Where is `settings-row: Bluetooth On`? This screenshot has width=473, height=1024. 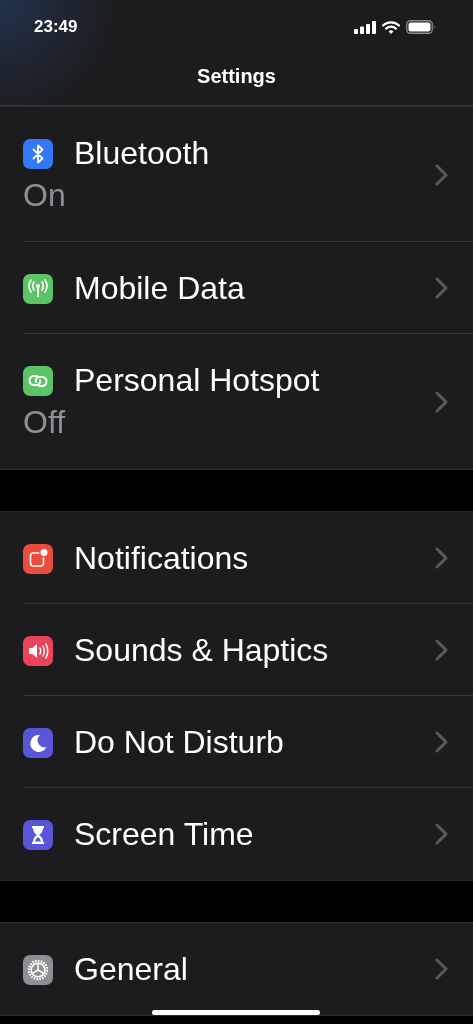 settings-row: Bluetooth On is located at coordinates (236, 174).